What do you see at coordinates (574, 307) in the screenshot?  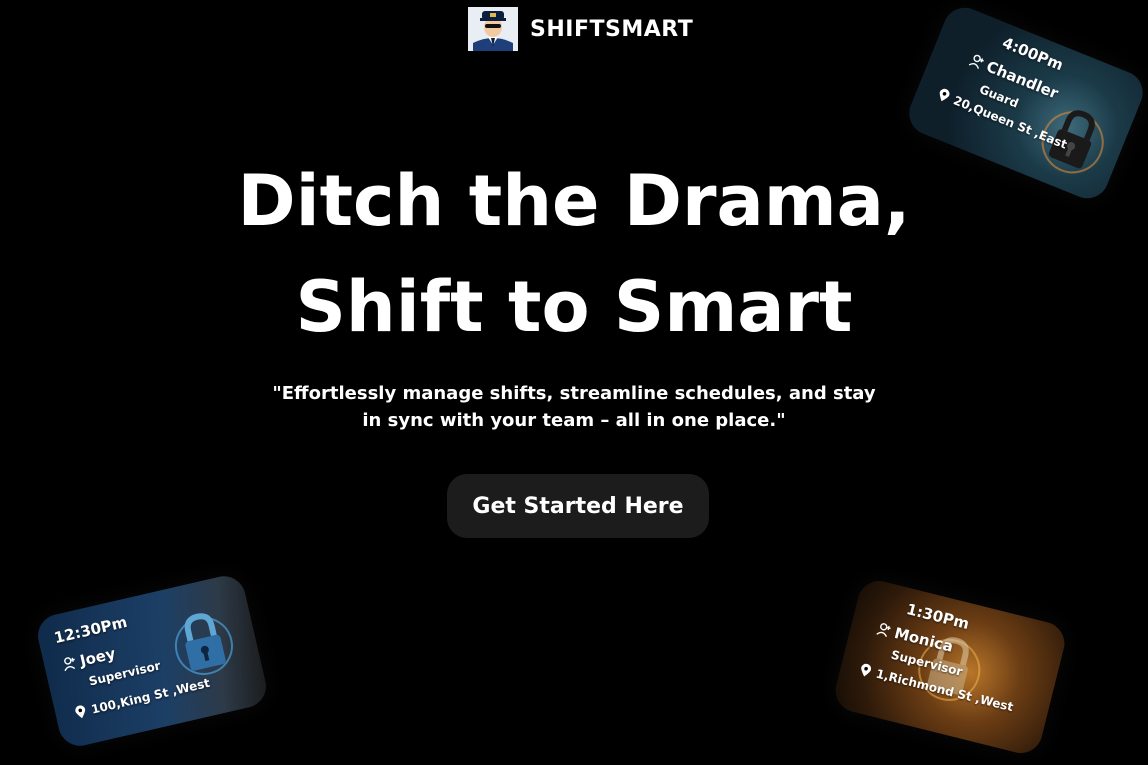 I see `hero-headline-line-2: Shift to Smart` at bounding box center [574, 307].